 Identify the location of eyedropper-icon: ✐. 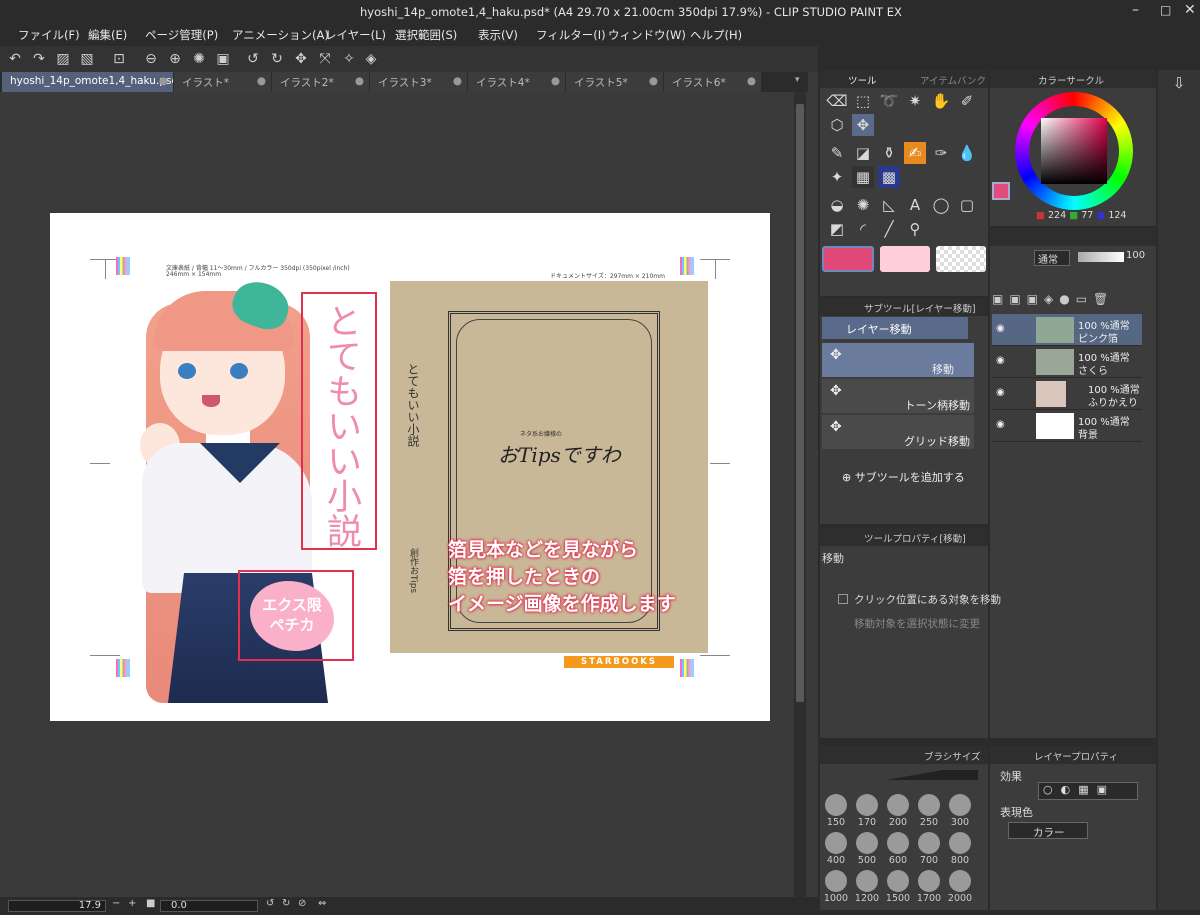
(967, 101).